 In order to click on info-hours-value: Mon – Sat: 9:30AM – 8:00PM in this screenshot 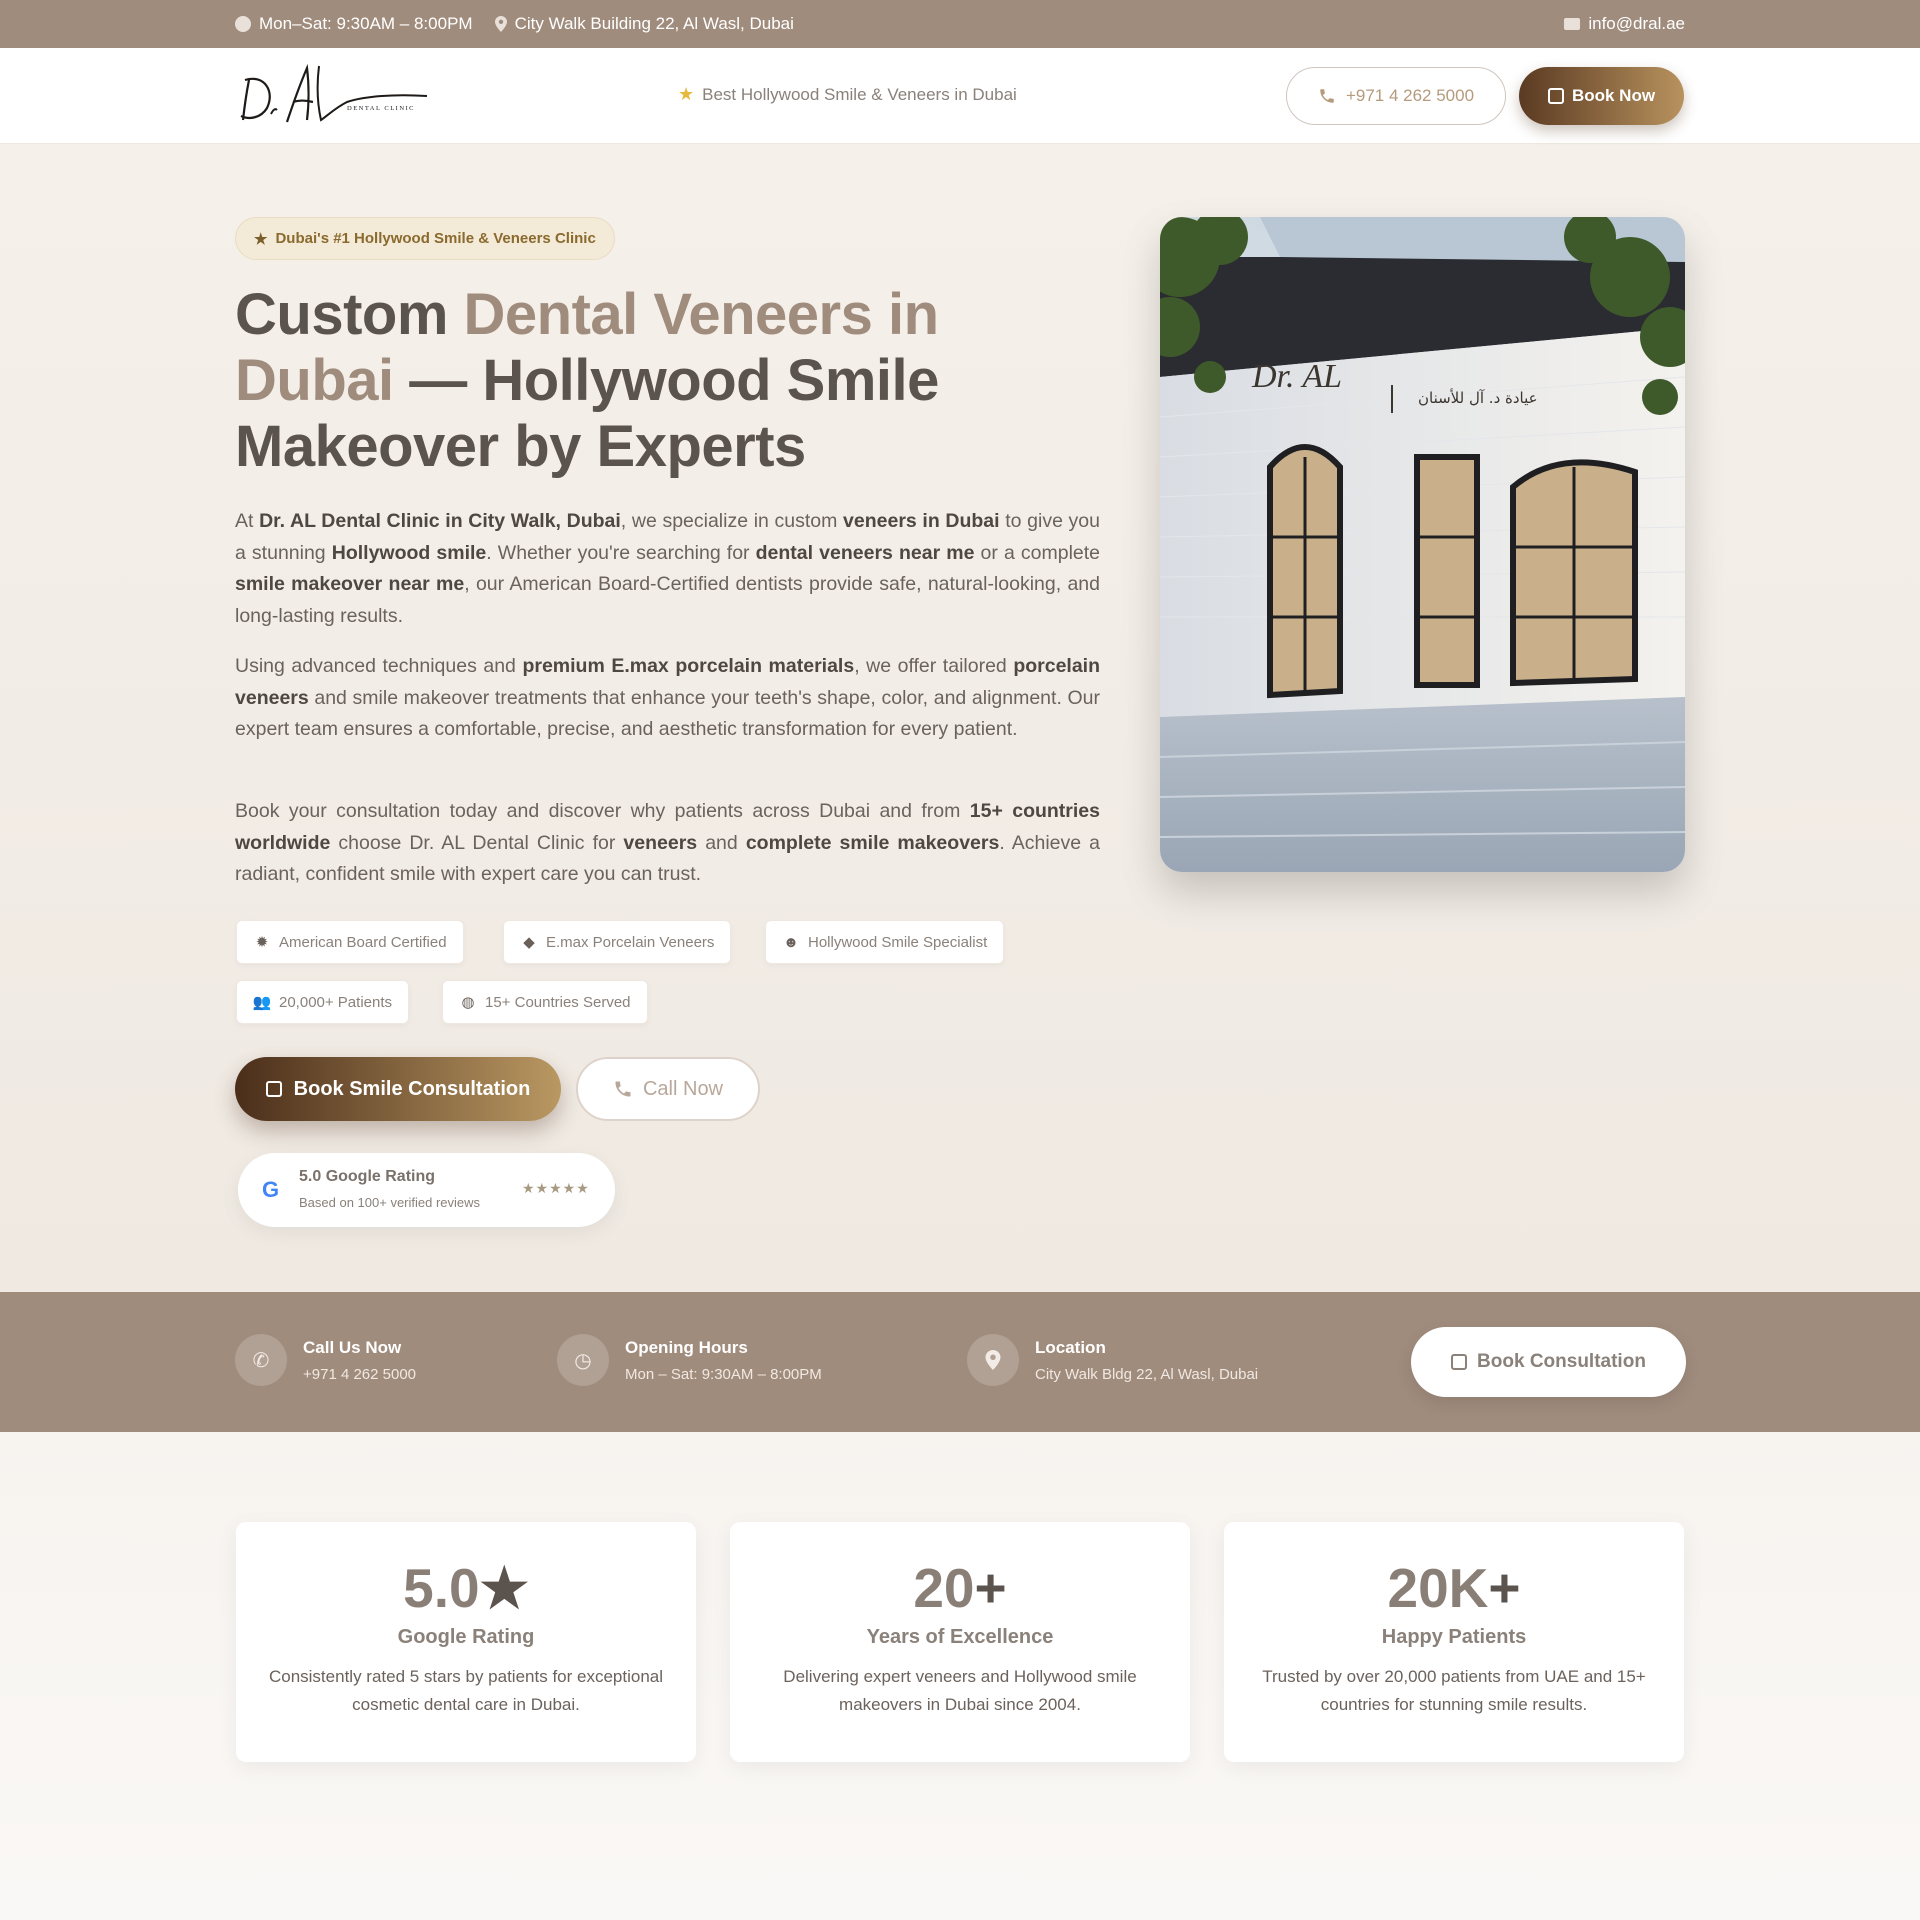, I will do `click(723, 1374)`.